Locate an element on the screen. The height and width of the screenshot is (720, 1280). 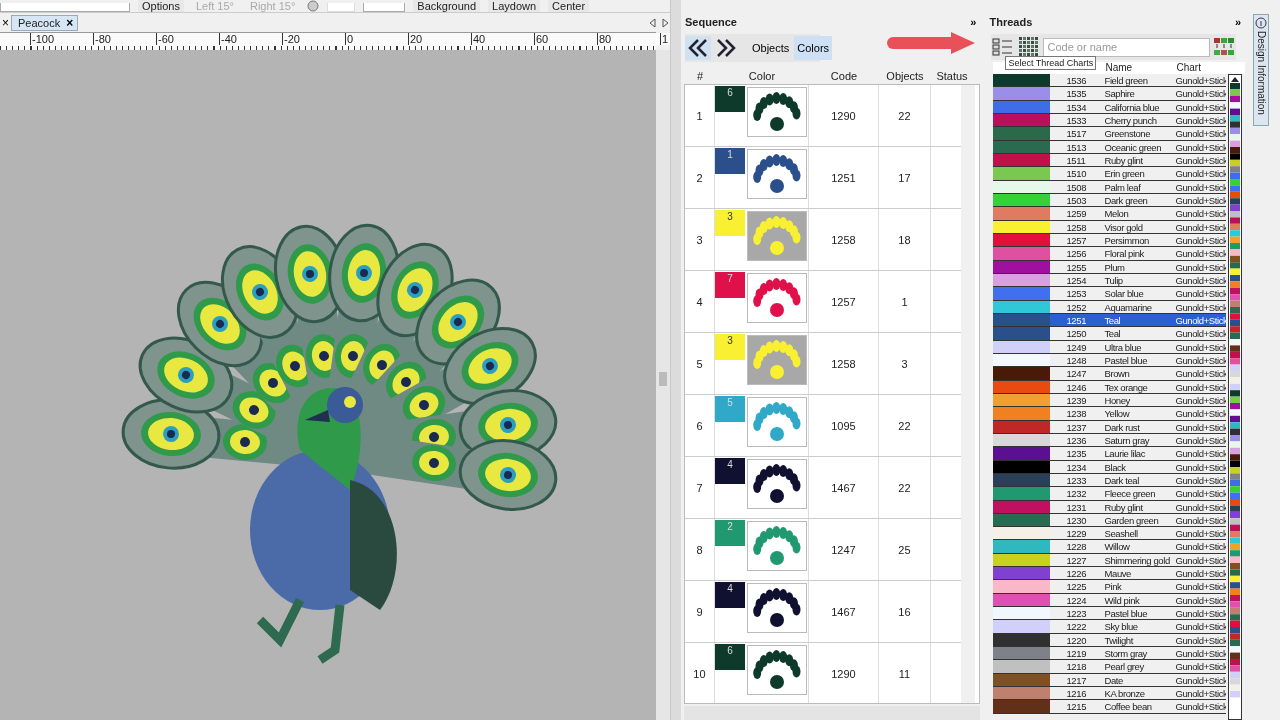
name-cell-text: Plum is located at coordinates (1114, 266).